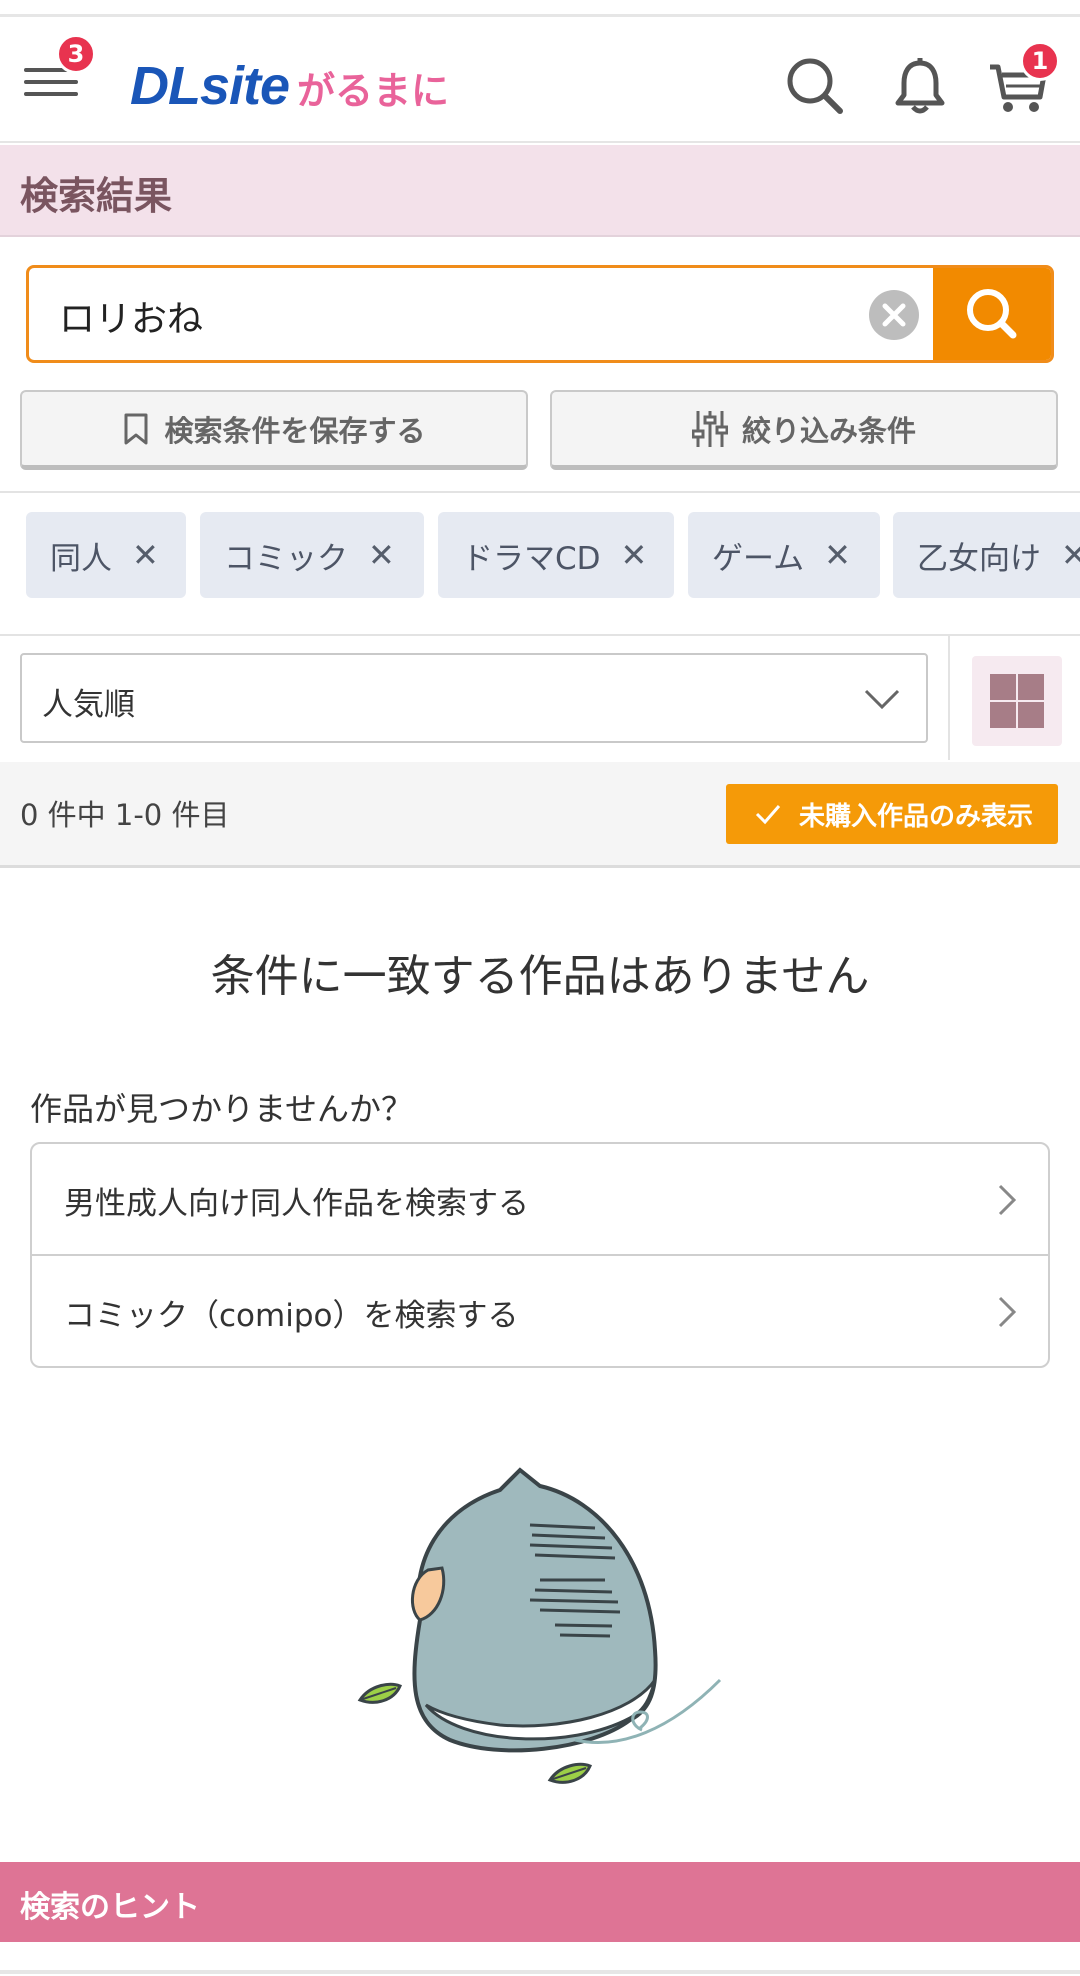  What do you see at coordinates (136, 428) in the screenshot?
I see `bookmark-icon` at bounding box center [136, 428].